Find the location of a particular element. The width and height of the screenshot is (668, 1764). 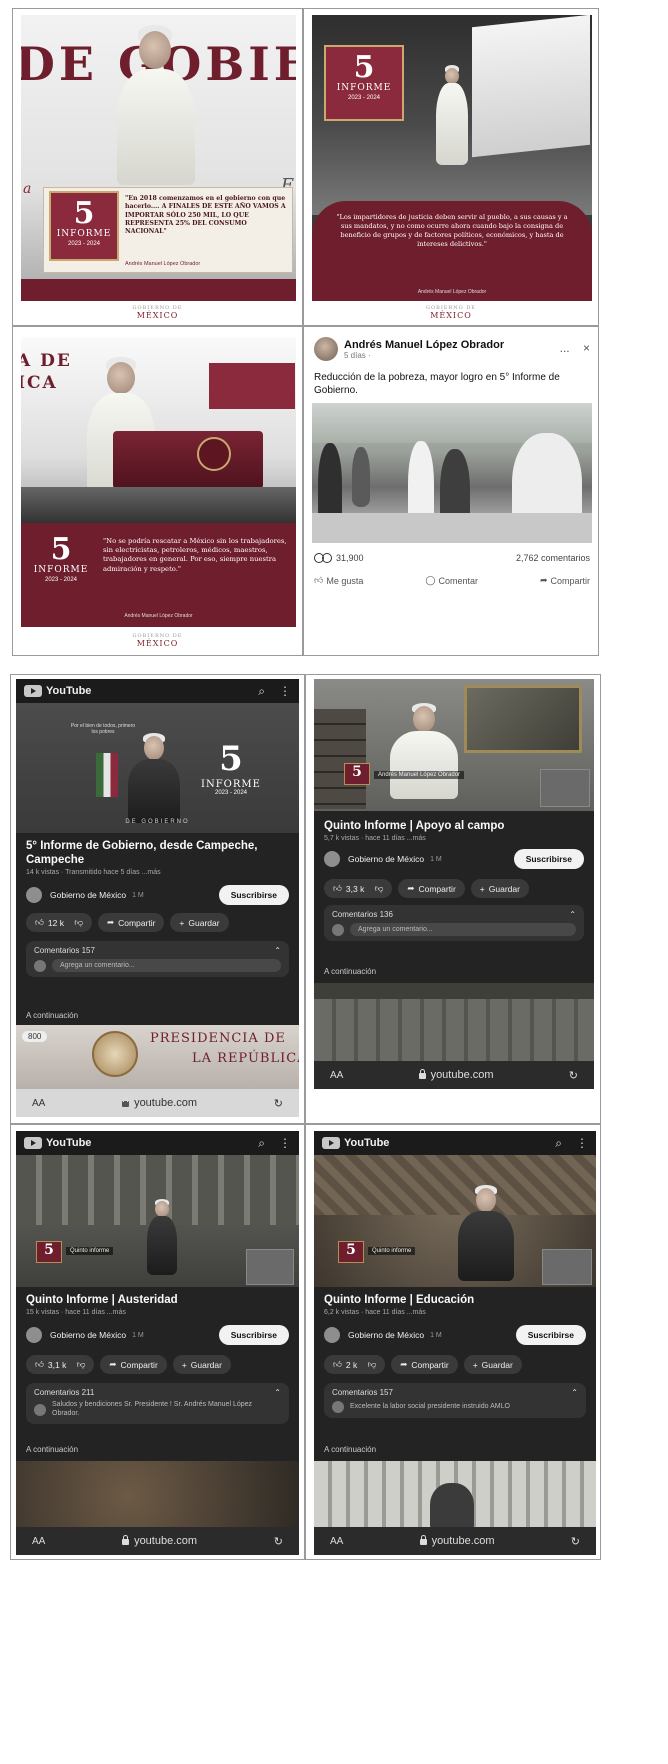

next-video-thumbnail: 800 PRESIDENCIA DE LA REPÚBLICA is located at coordinates (157, 1057).